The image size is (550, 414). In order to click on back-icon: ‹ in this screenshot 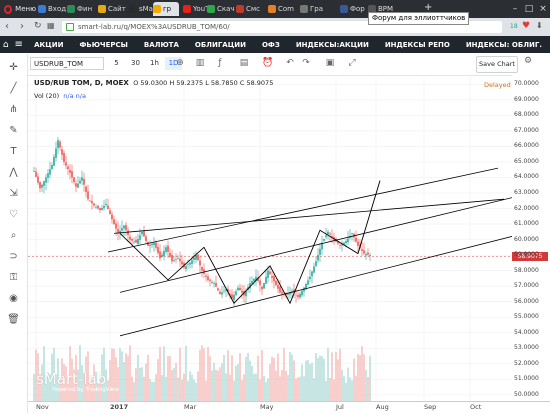, I will do `click(7, 26)`.